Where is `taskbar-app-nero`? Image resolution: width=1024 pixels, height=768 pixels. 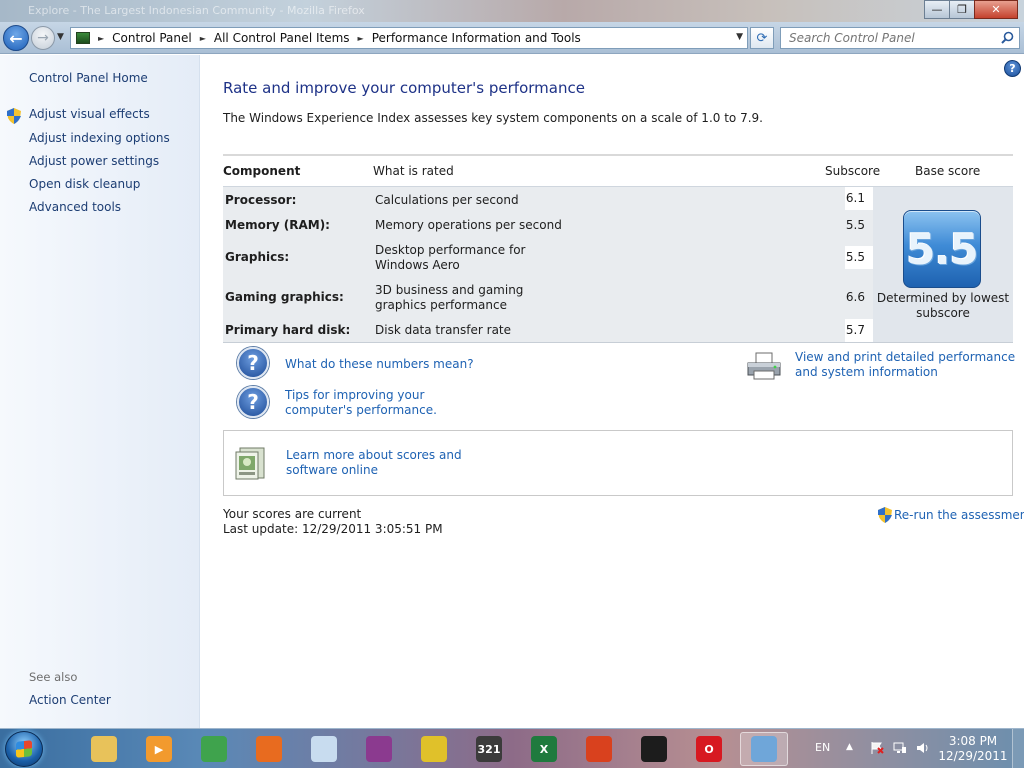
taskbar-app-nero is located at coordinates (599, 749).